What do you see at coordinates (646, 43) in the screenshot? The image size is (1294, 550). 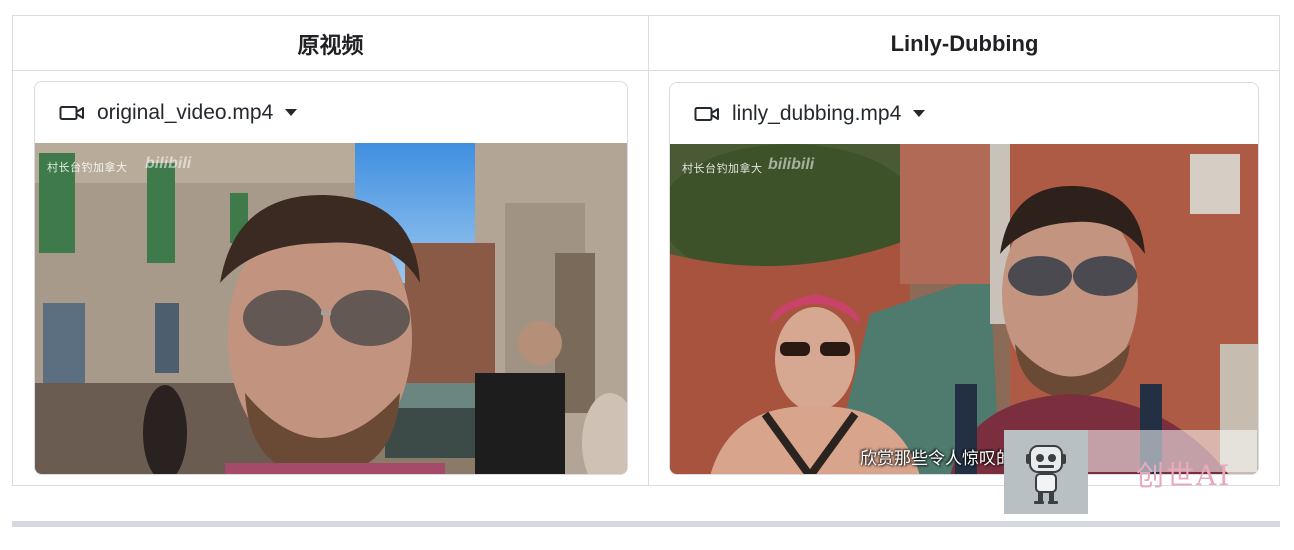 I see `table-header-row: 原视频 Linly-Dubbing` at bounding box center [646, 43].